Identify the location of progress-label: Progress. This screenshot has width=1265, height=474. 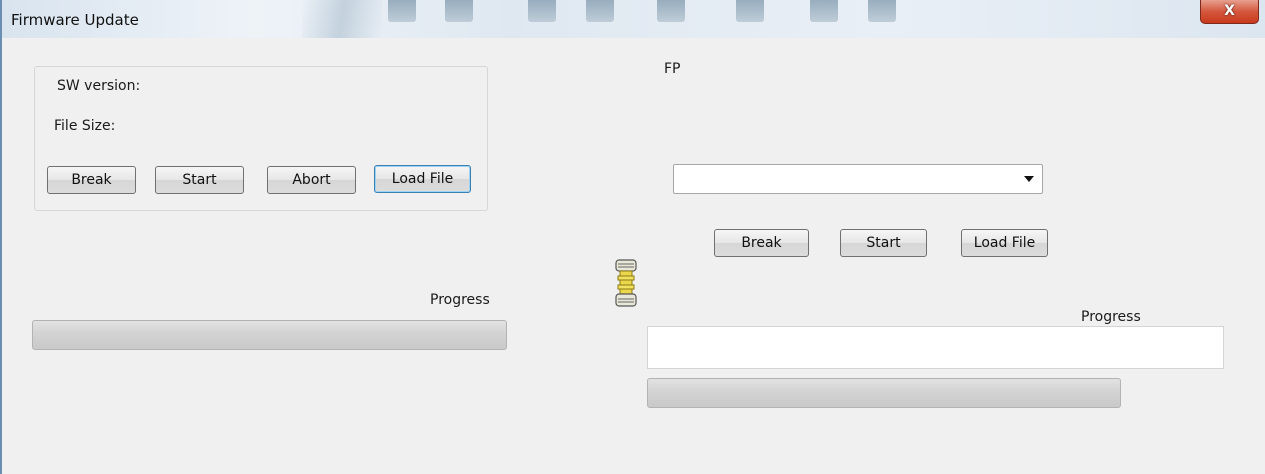
(460, 300).